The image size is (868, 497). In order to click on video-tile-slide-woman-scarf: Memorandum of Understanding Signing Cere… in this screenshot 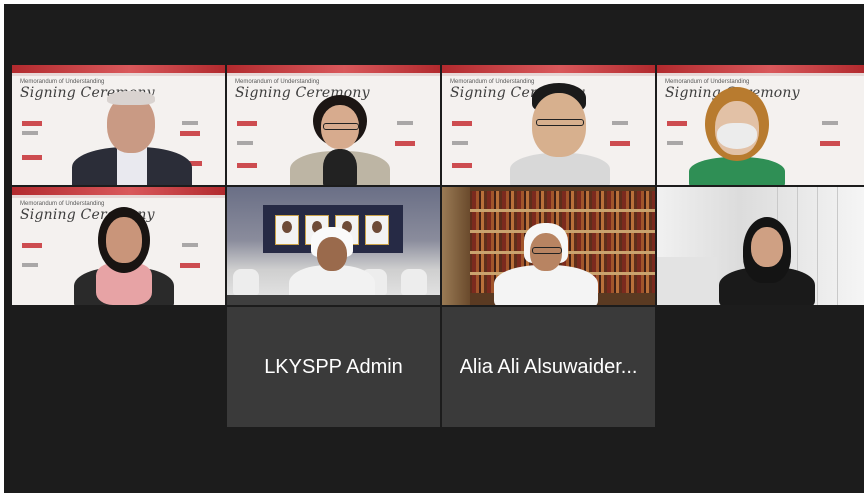, I will do `click(118, 246)`.